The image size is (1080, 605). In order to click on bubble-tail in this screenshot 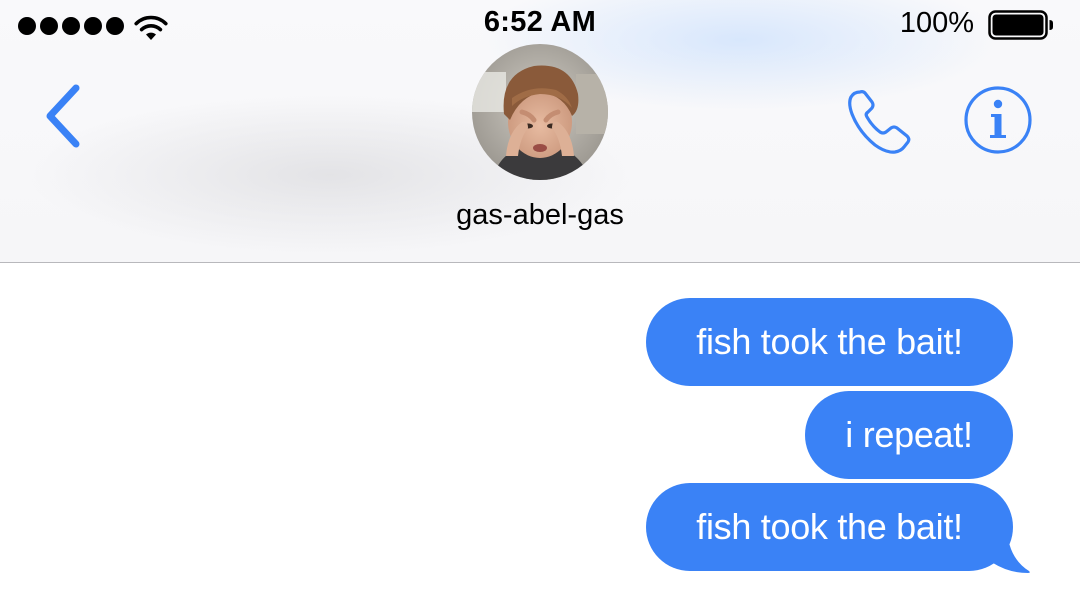, I will do `click(1007, 549)`.